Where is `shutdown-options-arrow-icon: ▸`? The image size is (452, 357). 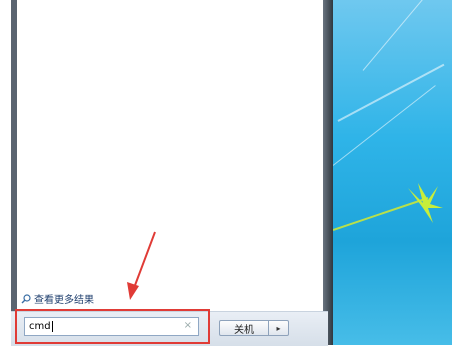
shutdown-options-arrow-icon: ▸ is located at coordinates (279, 328).